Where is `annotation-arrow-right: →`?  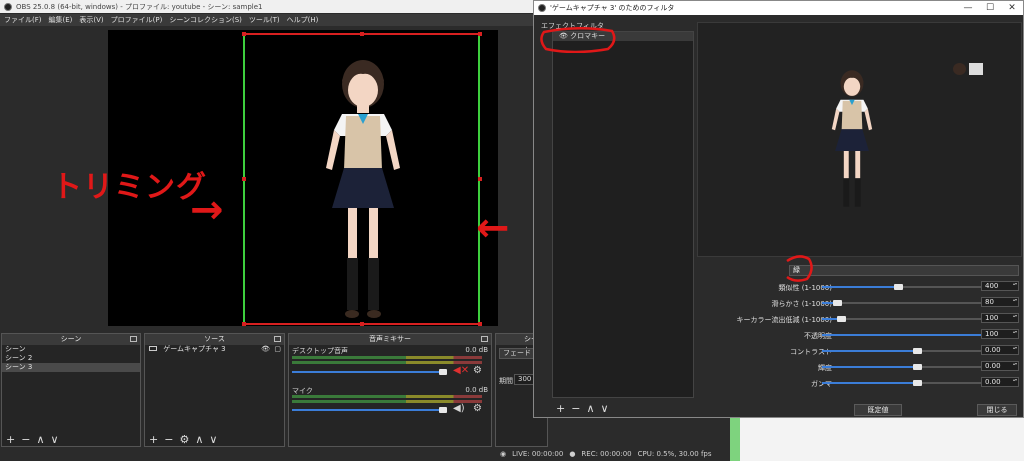
annotation-arrow-right: → is located at coordinates (207, 210).